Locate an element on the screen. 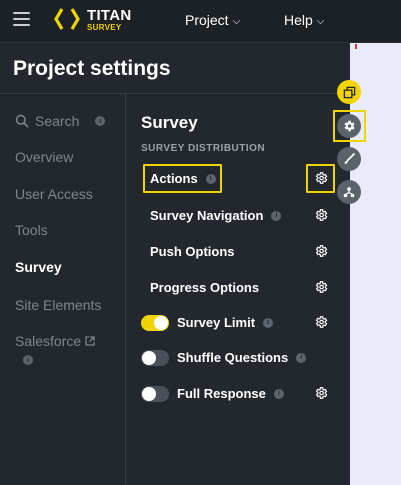 This screenshot has width=401, height=485. full-response-toggle is located at coordinates (155, 394).